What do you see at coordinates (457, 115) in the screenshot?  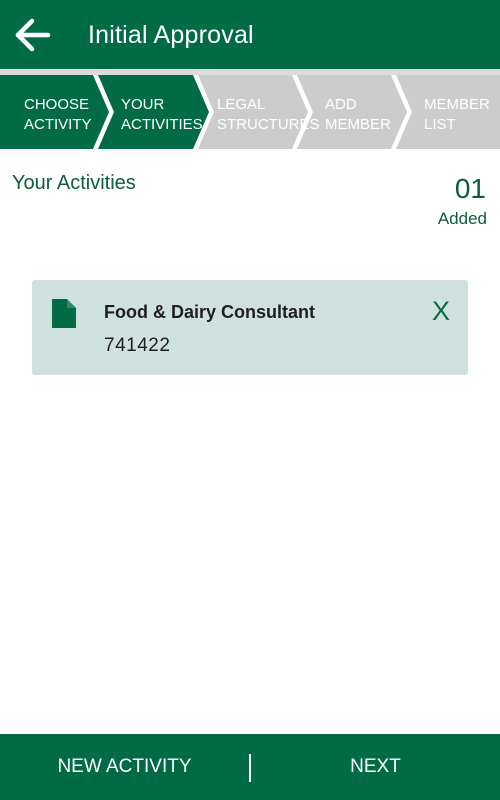 I see `step-member-list: MEMBER LIST` at bounding box center [457, 115].